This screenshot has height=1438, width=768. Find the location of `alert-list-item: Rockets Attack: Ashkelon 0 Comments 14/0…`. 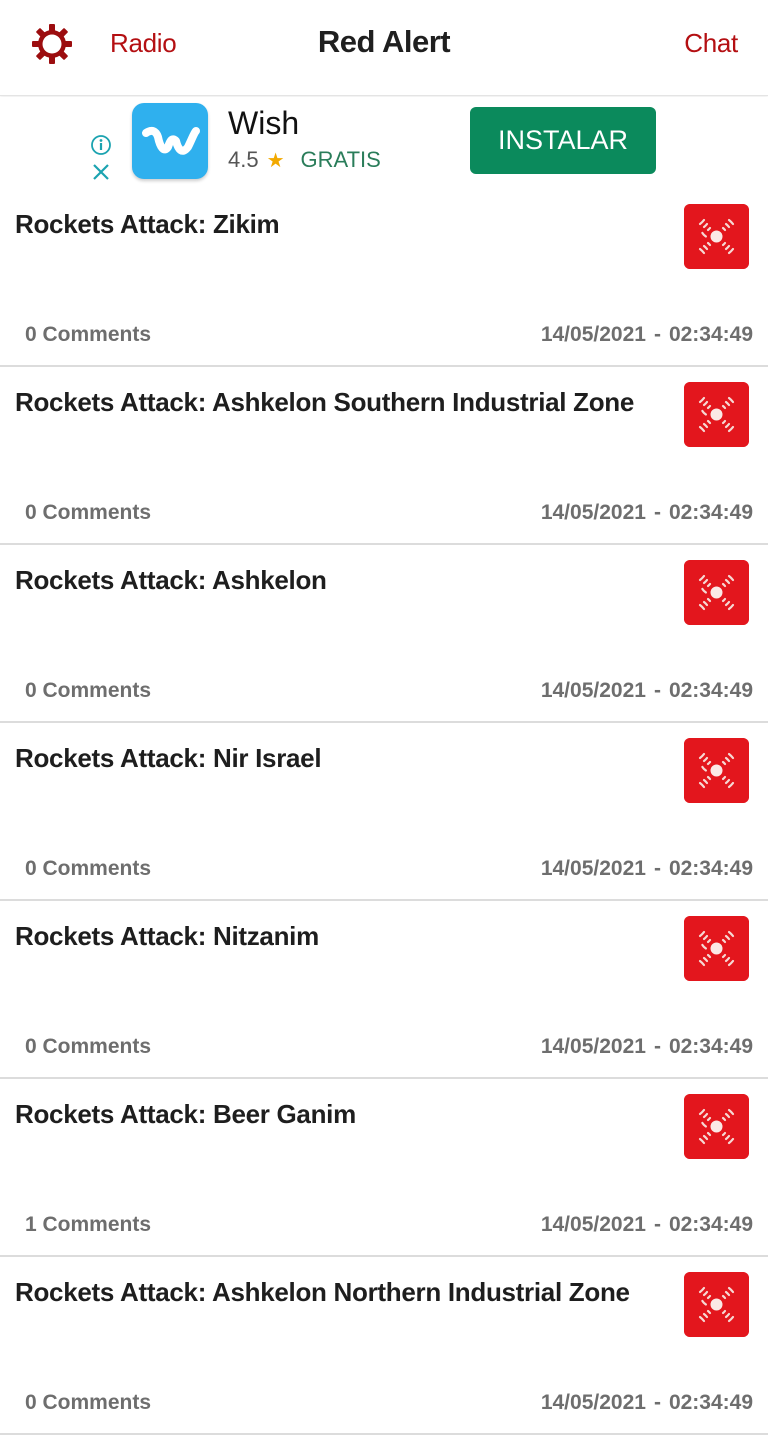

alert-list-item: Rockets Attack: Ashkelon 0 Comments 14/0… is located at coordinates (384, 634).